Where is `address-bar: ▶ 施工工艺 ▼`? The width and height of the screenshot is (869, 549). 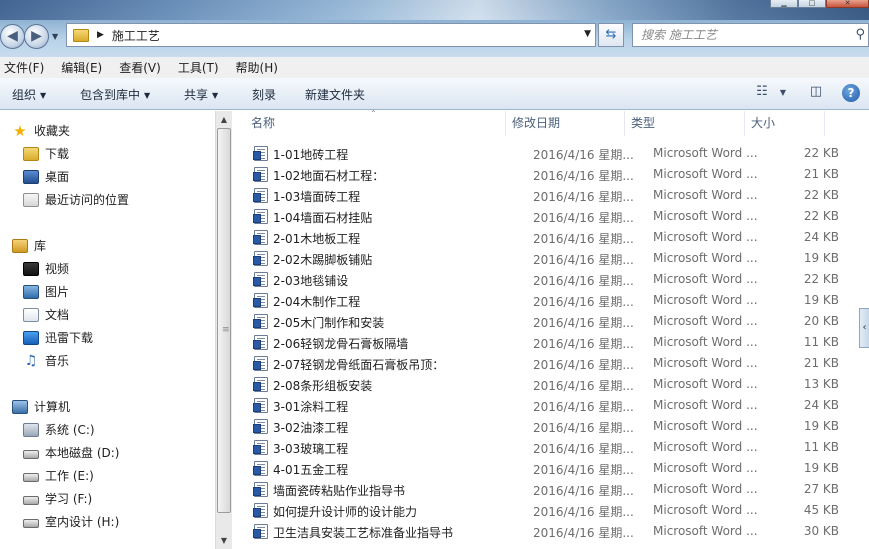 address-bar: ▶ 施工工艺 ▼ is located at coordinates (331, 35).